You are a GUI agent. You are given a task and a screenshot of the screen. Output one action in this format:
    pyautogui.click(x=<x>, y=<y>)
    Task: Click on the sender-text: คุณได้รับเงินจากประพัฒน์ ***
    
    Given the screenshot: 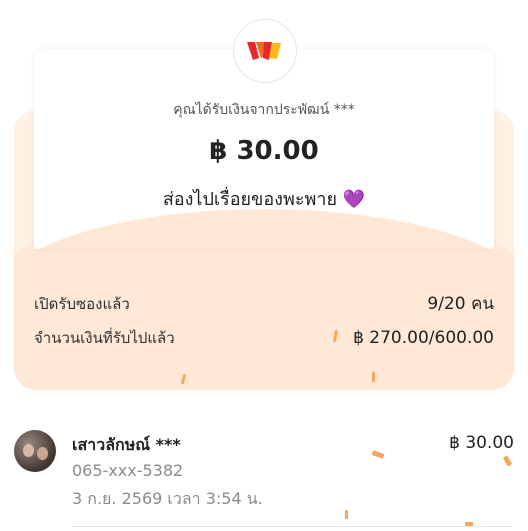 What is the action you would take?
    pyautogui.click(x=264, y=110)
    